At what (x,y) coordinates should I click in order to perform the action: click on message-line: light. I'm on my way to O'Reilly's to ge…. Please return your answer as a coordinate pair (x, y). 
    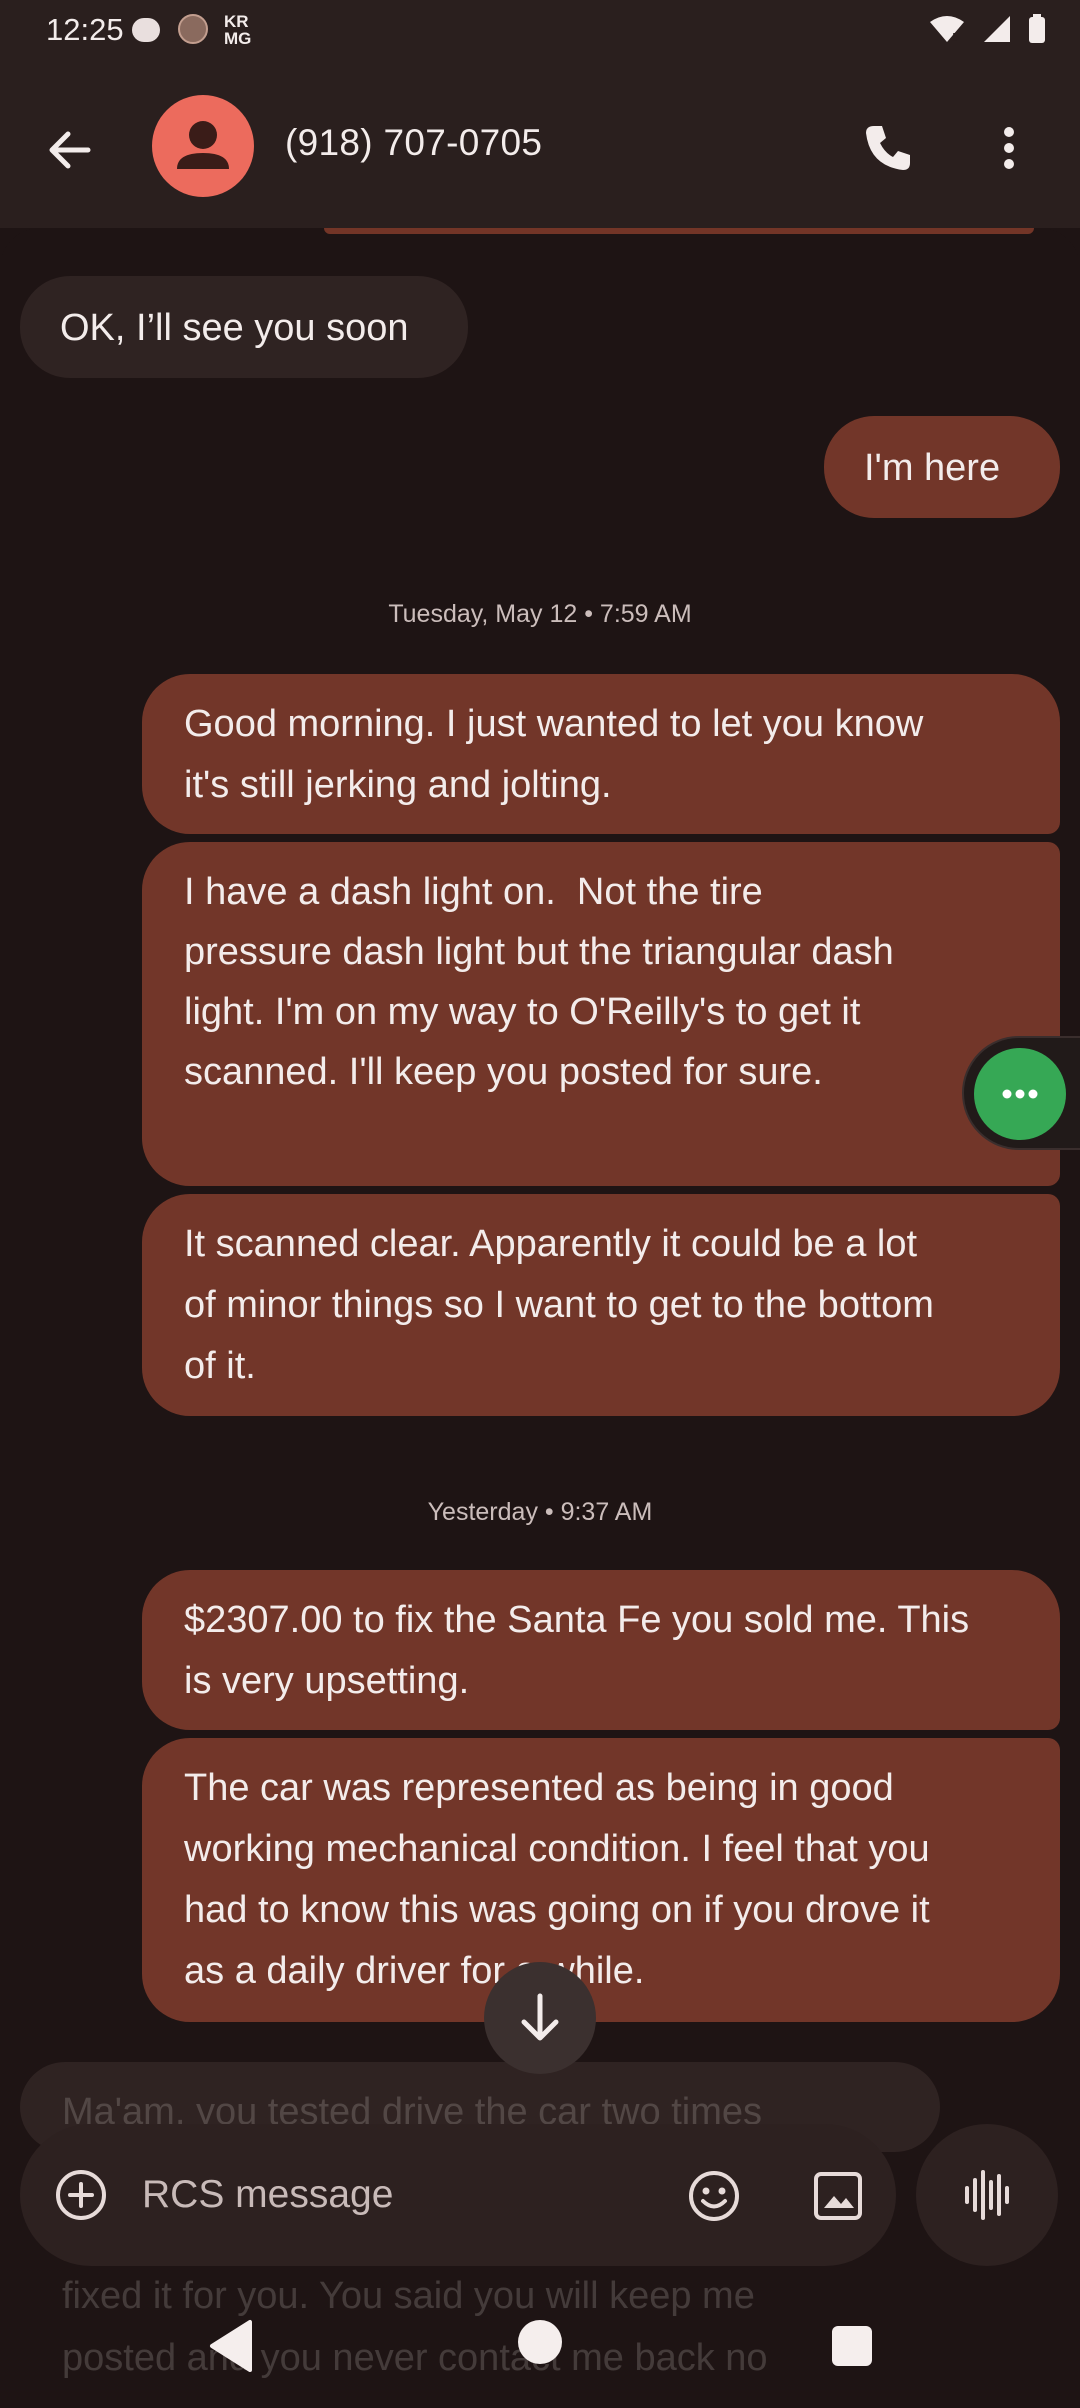
    Looking at the image, I should click on (522, 1012).